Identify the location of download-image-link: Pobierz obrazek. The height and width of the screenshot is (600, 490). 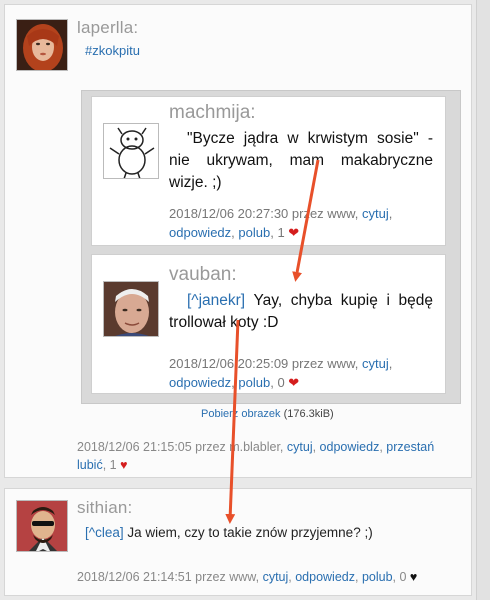
(241, 414).